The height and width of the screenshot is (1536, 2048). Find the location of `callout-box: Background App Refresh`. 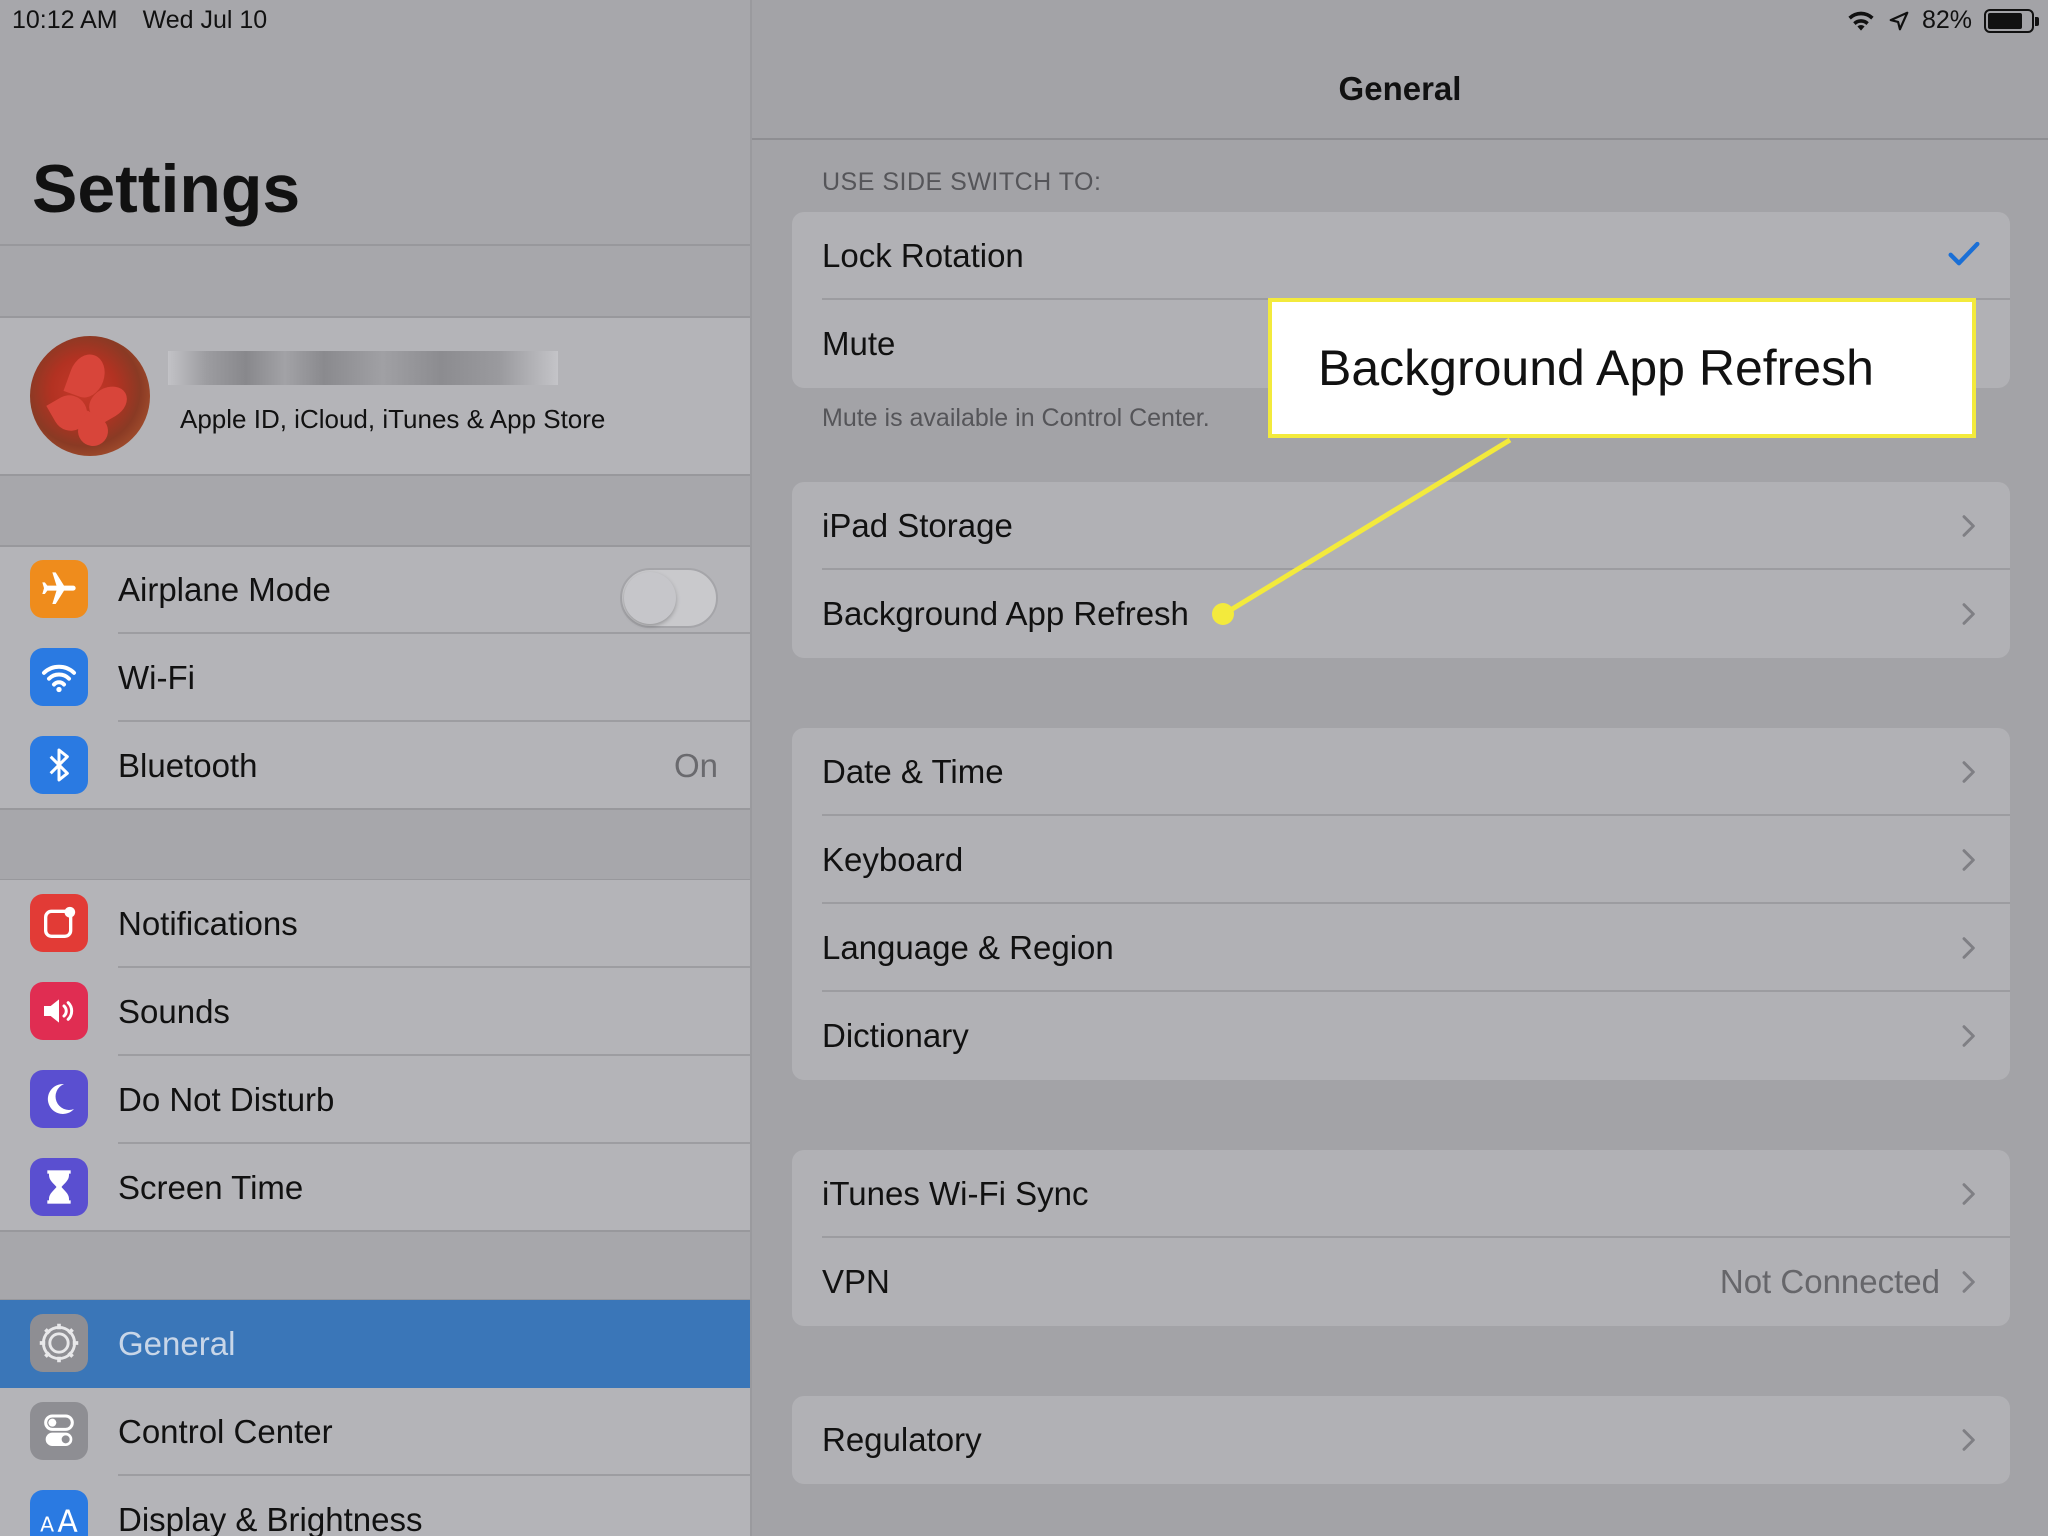

callout-box: Background App Refresh is located at coordinates (1622, 368).